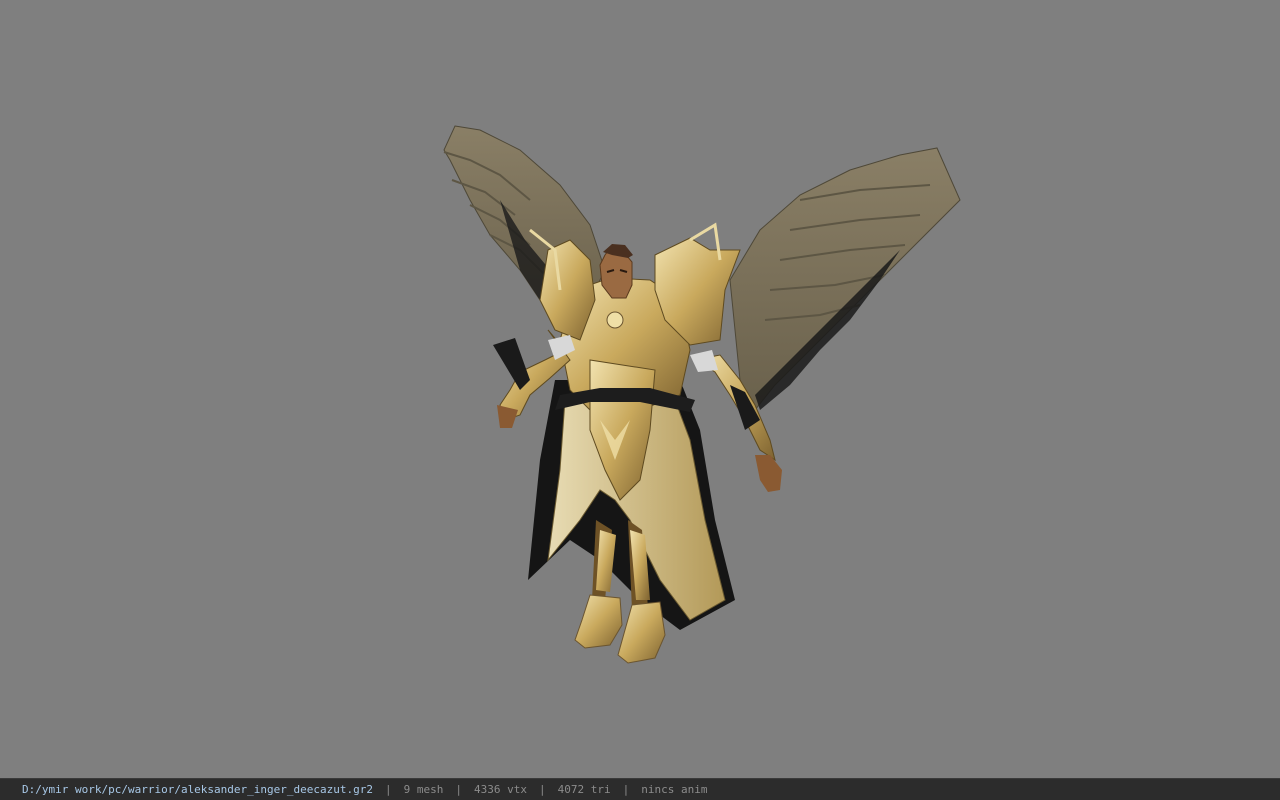 Image resolution: width=1280 pixels, height=800 pixels. What do you see at coordinates (500, 789) in the screenshot?
I see `vertex-count: 4336 vtx` at bounding box center [500, 789].